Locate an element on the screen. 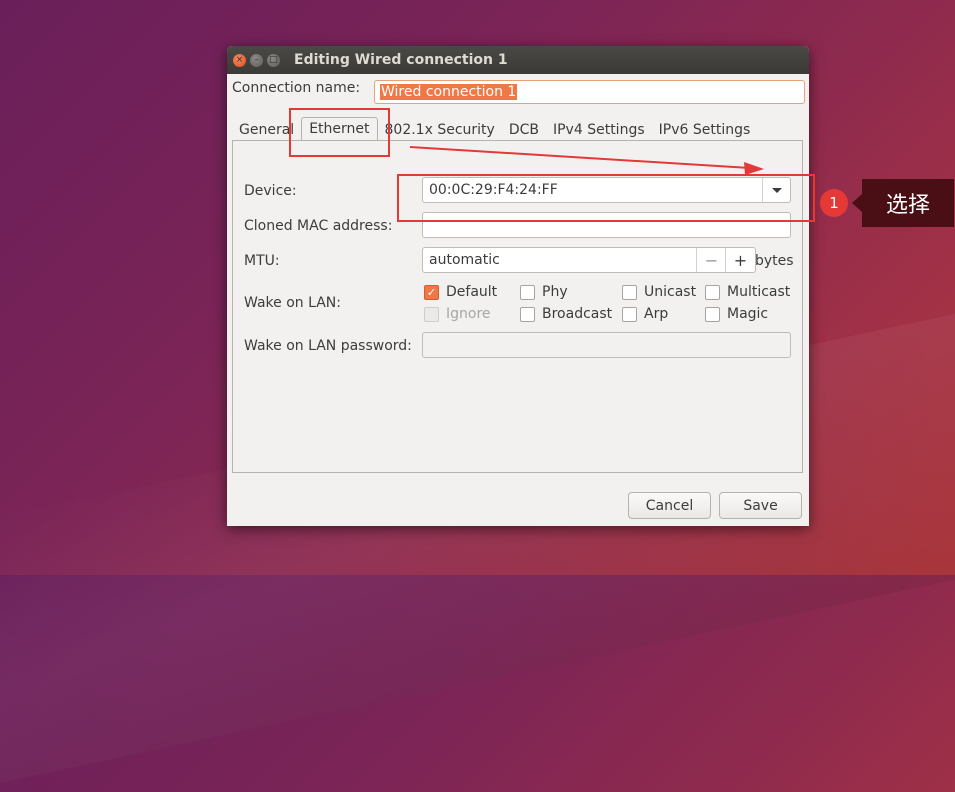 Image resolution: width=955 pixels, height=792 pixels. annotation-arrow is located at coordinates (586, 160).